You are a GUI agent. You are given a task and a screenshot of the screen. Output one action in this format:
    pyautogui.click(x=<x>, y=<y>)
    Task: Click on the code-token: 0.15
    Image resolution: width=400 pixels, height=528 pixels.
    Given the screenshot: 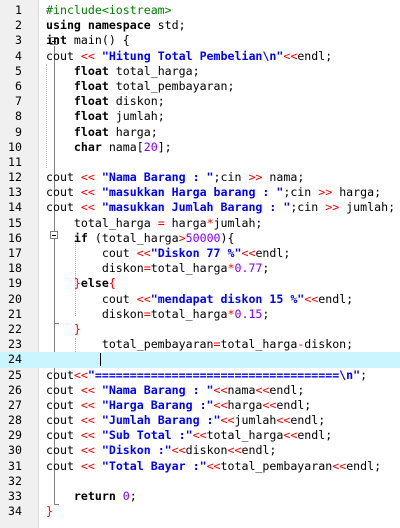 What is the action you would take?
    pyautogui.click(x=248, y=313)
    